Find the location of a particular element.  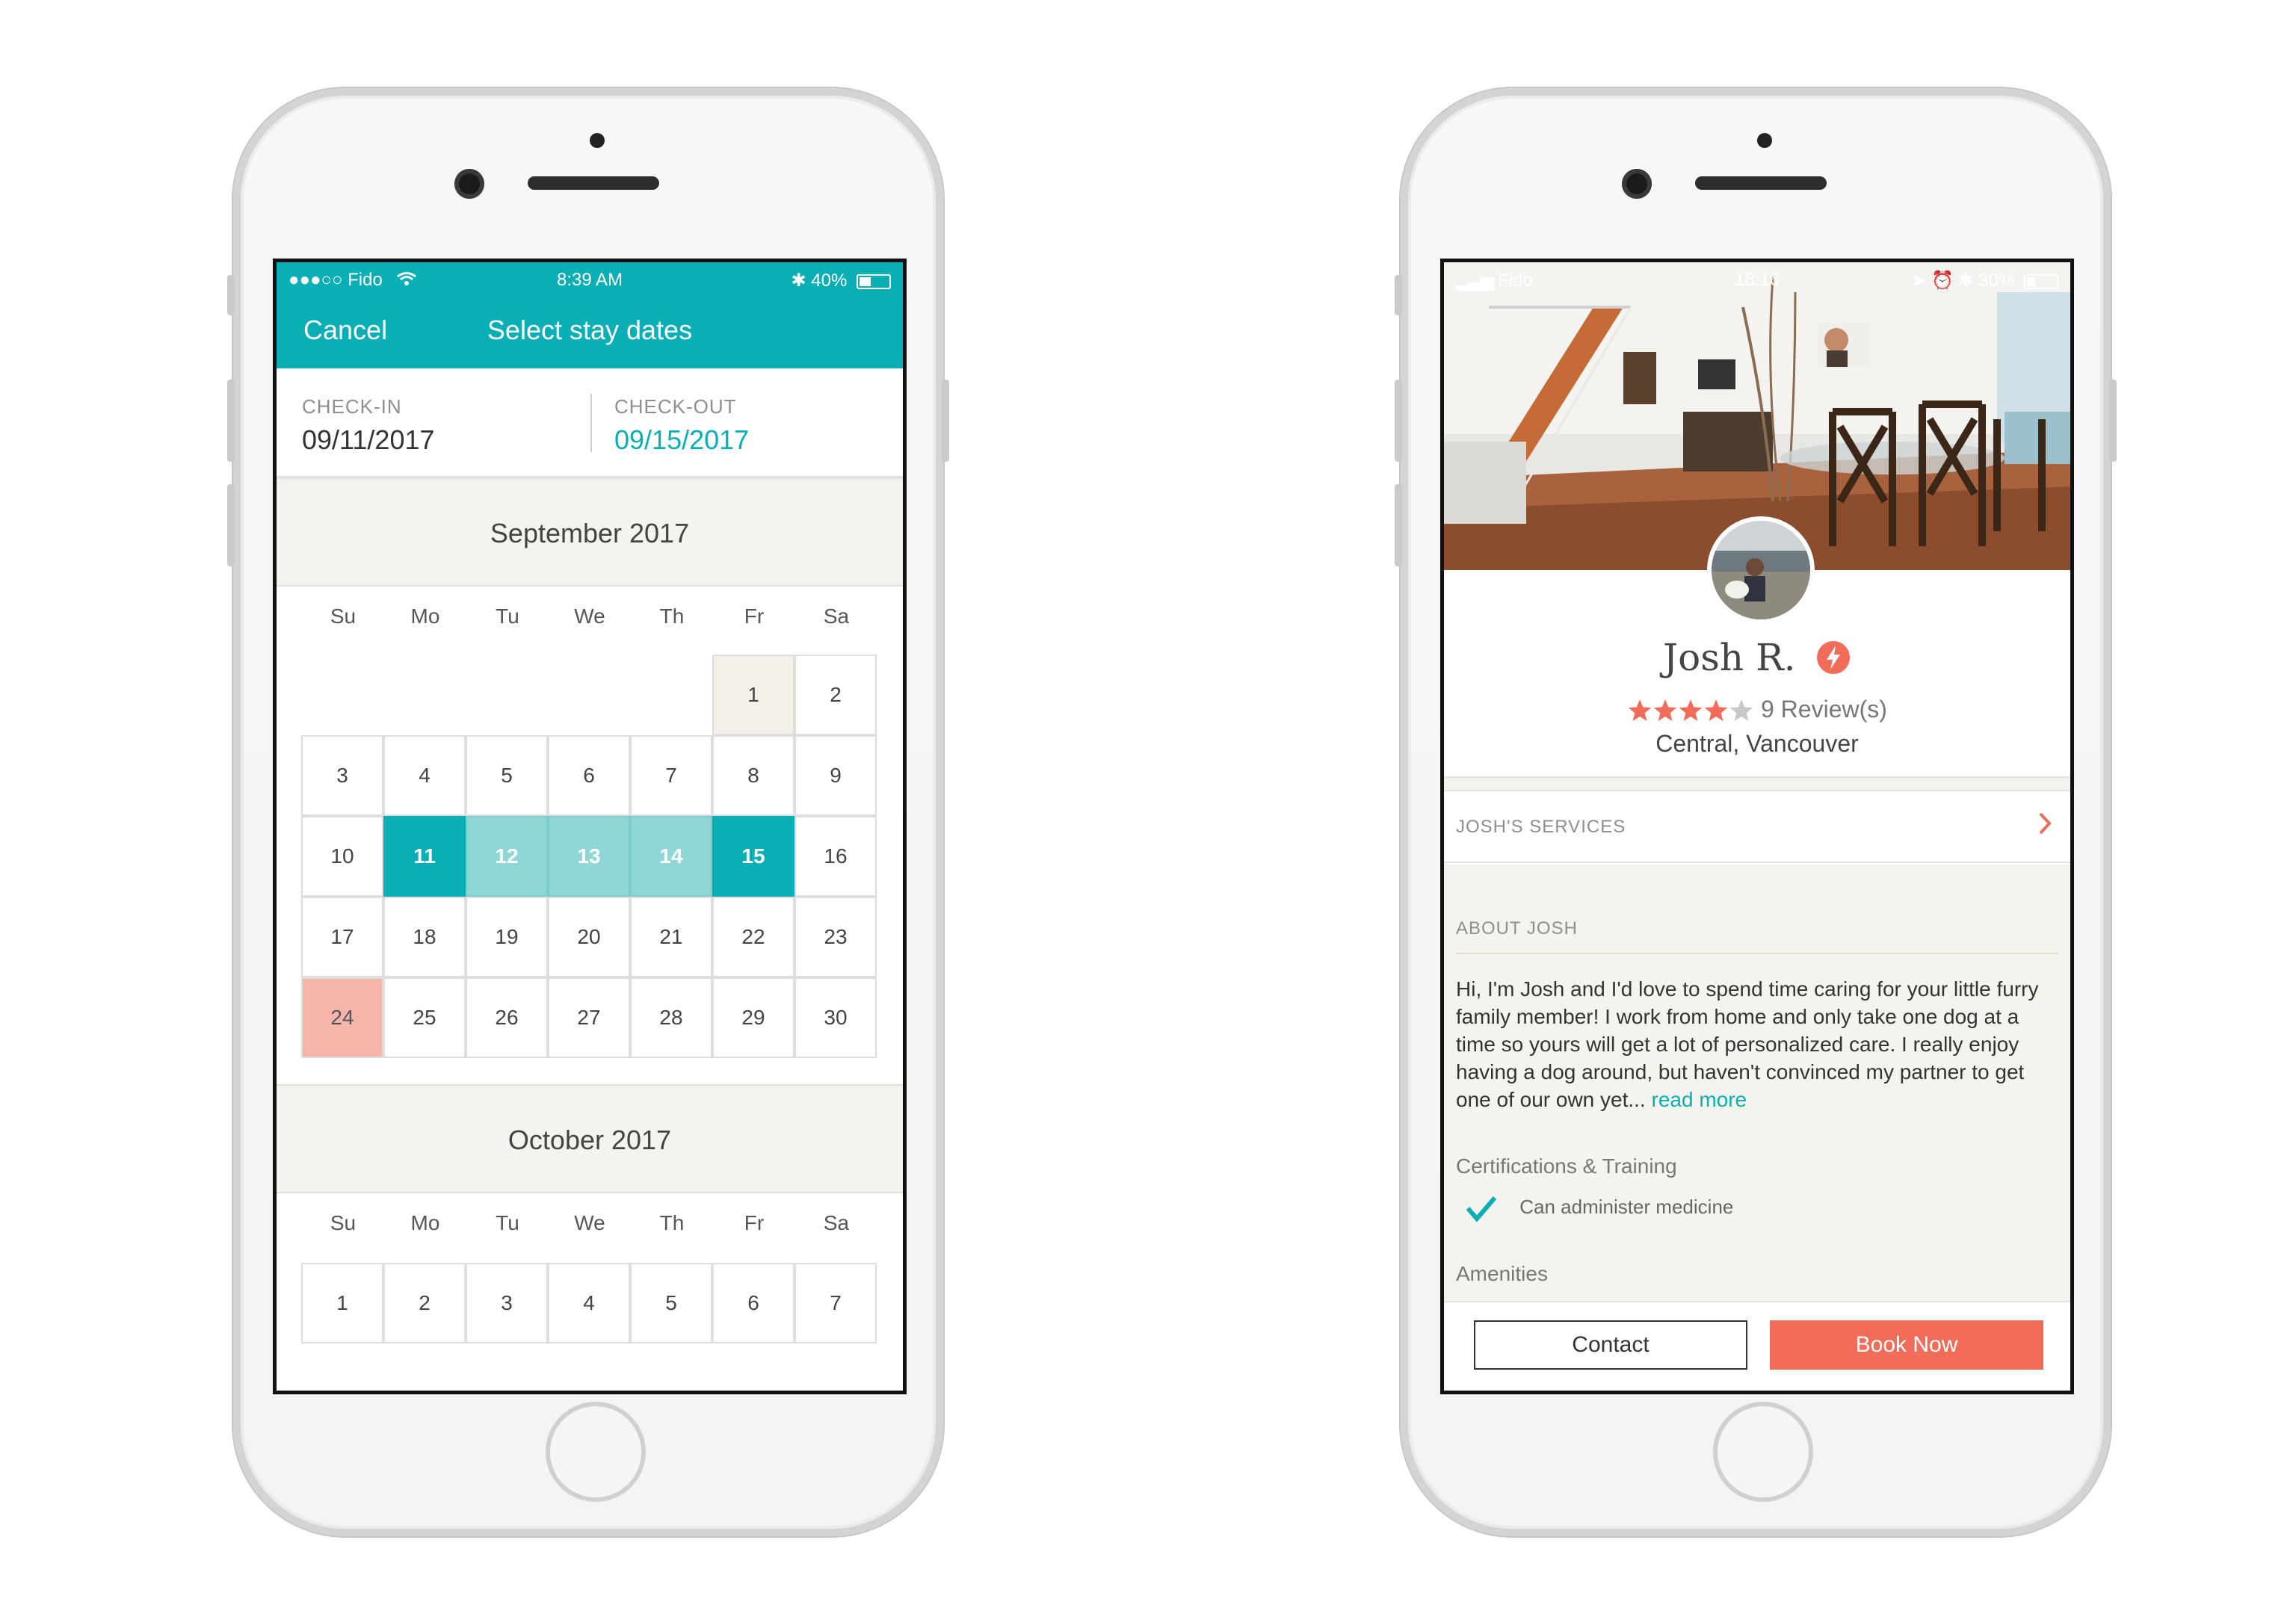

calendar-day: 22 is located at coordinates (753, 937).